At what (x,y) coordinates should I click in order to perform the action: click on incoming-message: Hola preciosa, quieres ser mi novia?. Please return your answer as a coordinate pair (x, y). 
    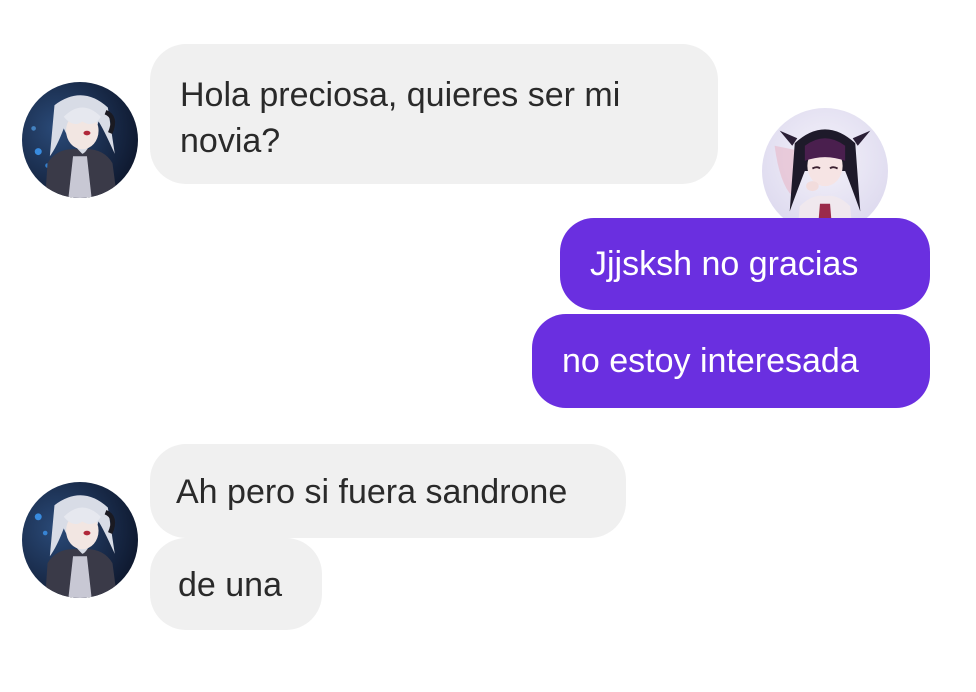
    Looking at the image, I should click on (434, 114).